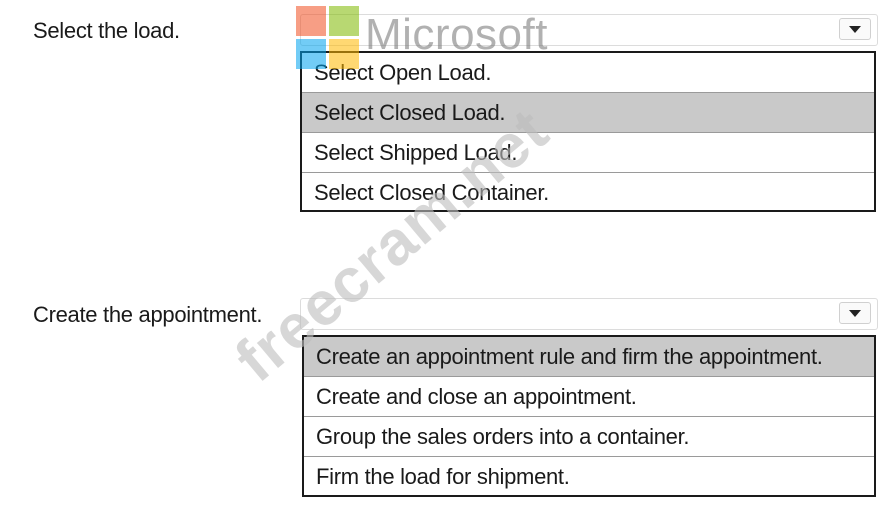  What do you see at coordinates (588, 73) in the screenshot?
I see `question-1-option: Select Open Load.` at bounding box center [588, 73].